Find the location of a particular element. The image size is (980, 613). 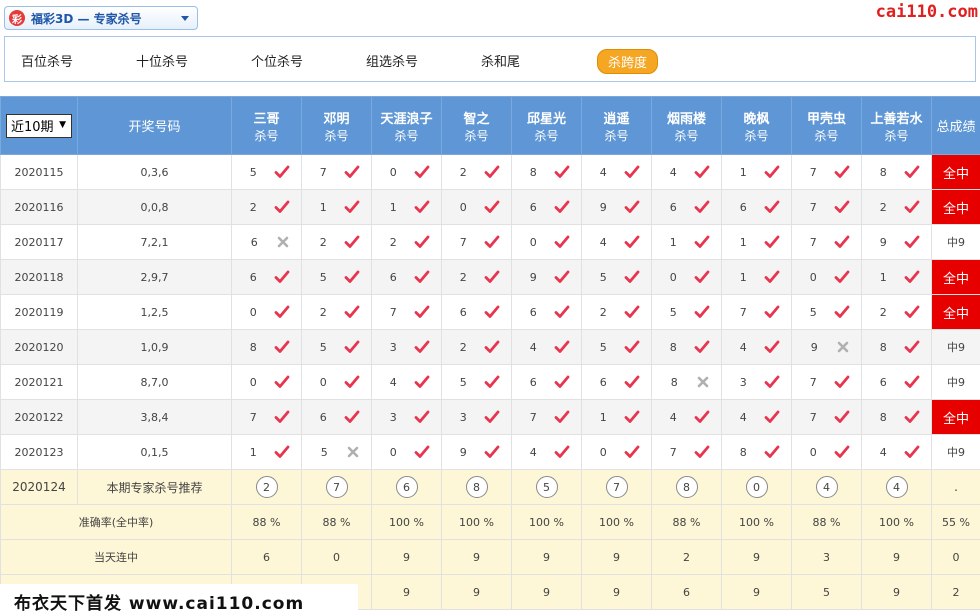

streak-today-label: 当天连中 is located at coordinates (116, 557).